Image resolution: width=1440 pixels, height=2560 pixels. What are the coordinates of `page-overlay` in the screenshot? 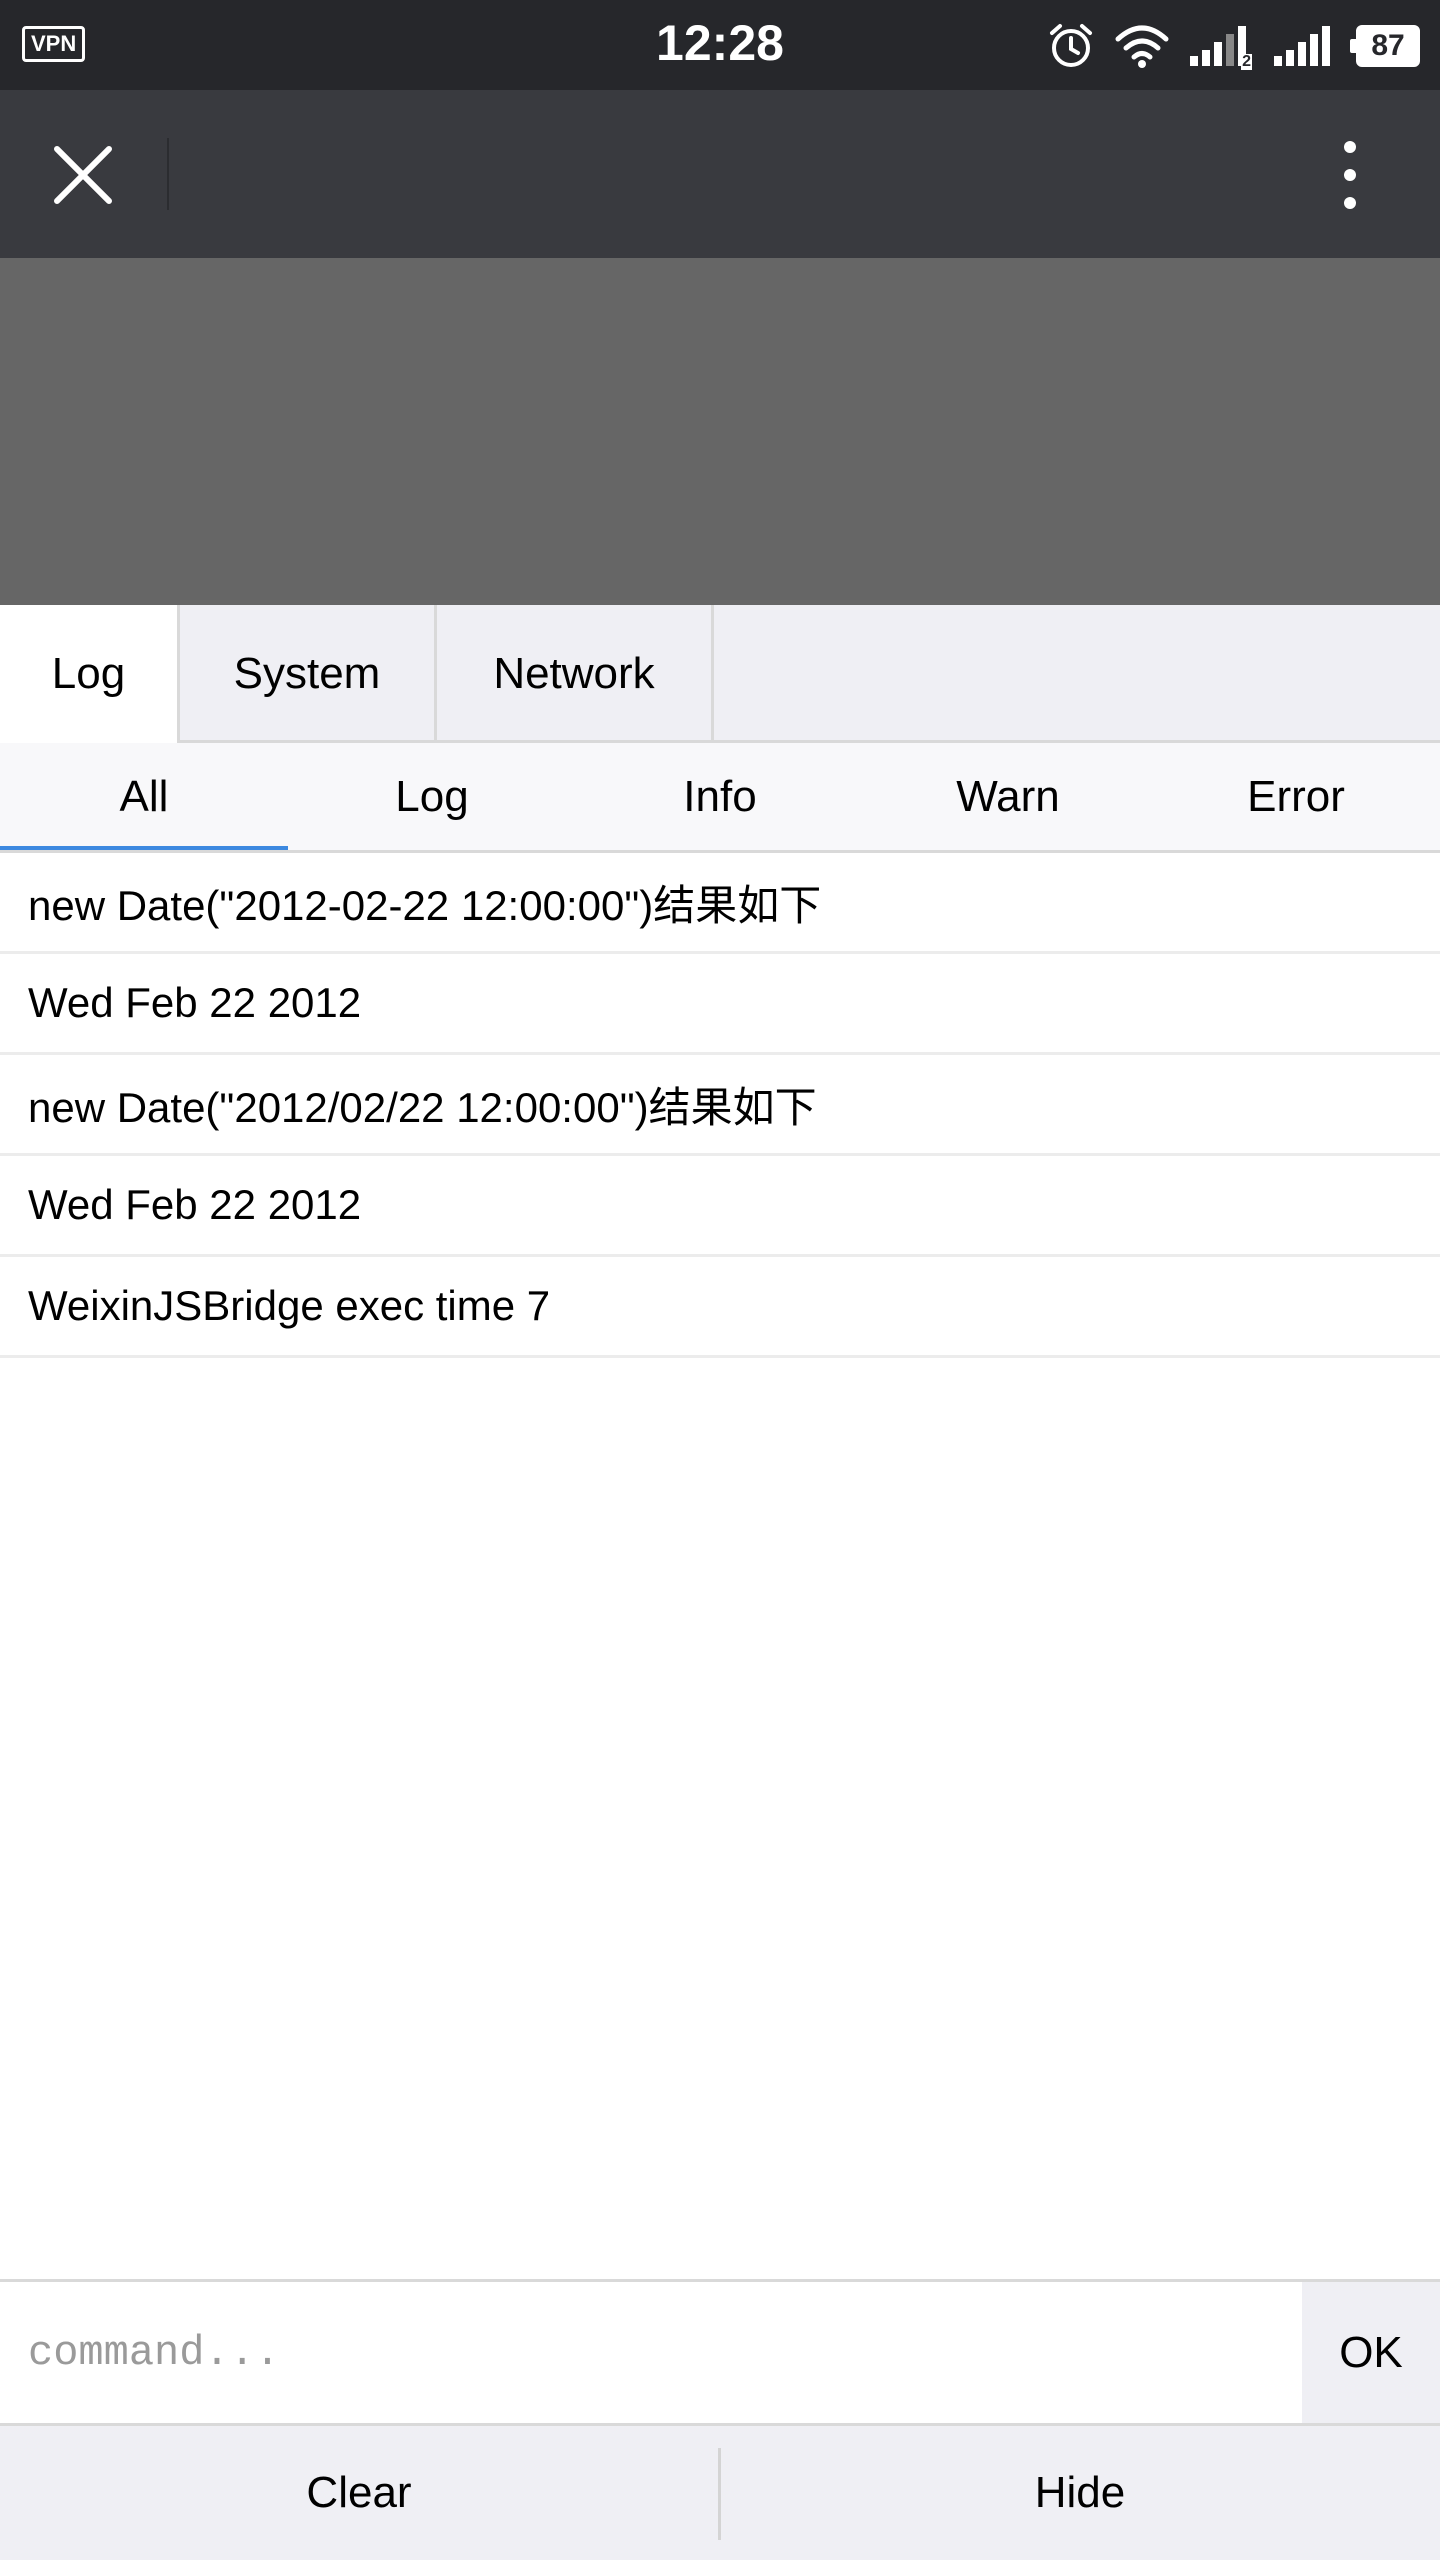 It's located at (720, 431).